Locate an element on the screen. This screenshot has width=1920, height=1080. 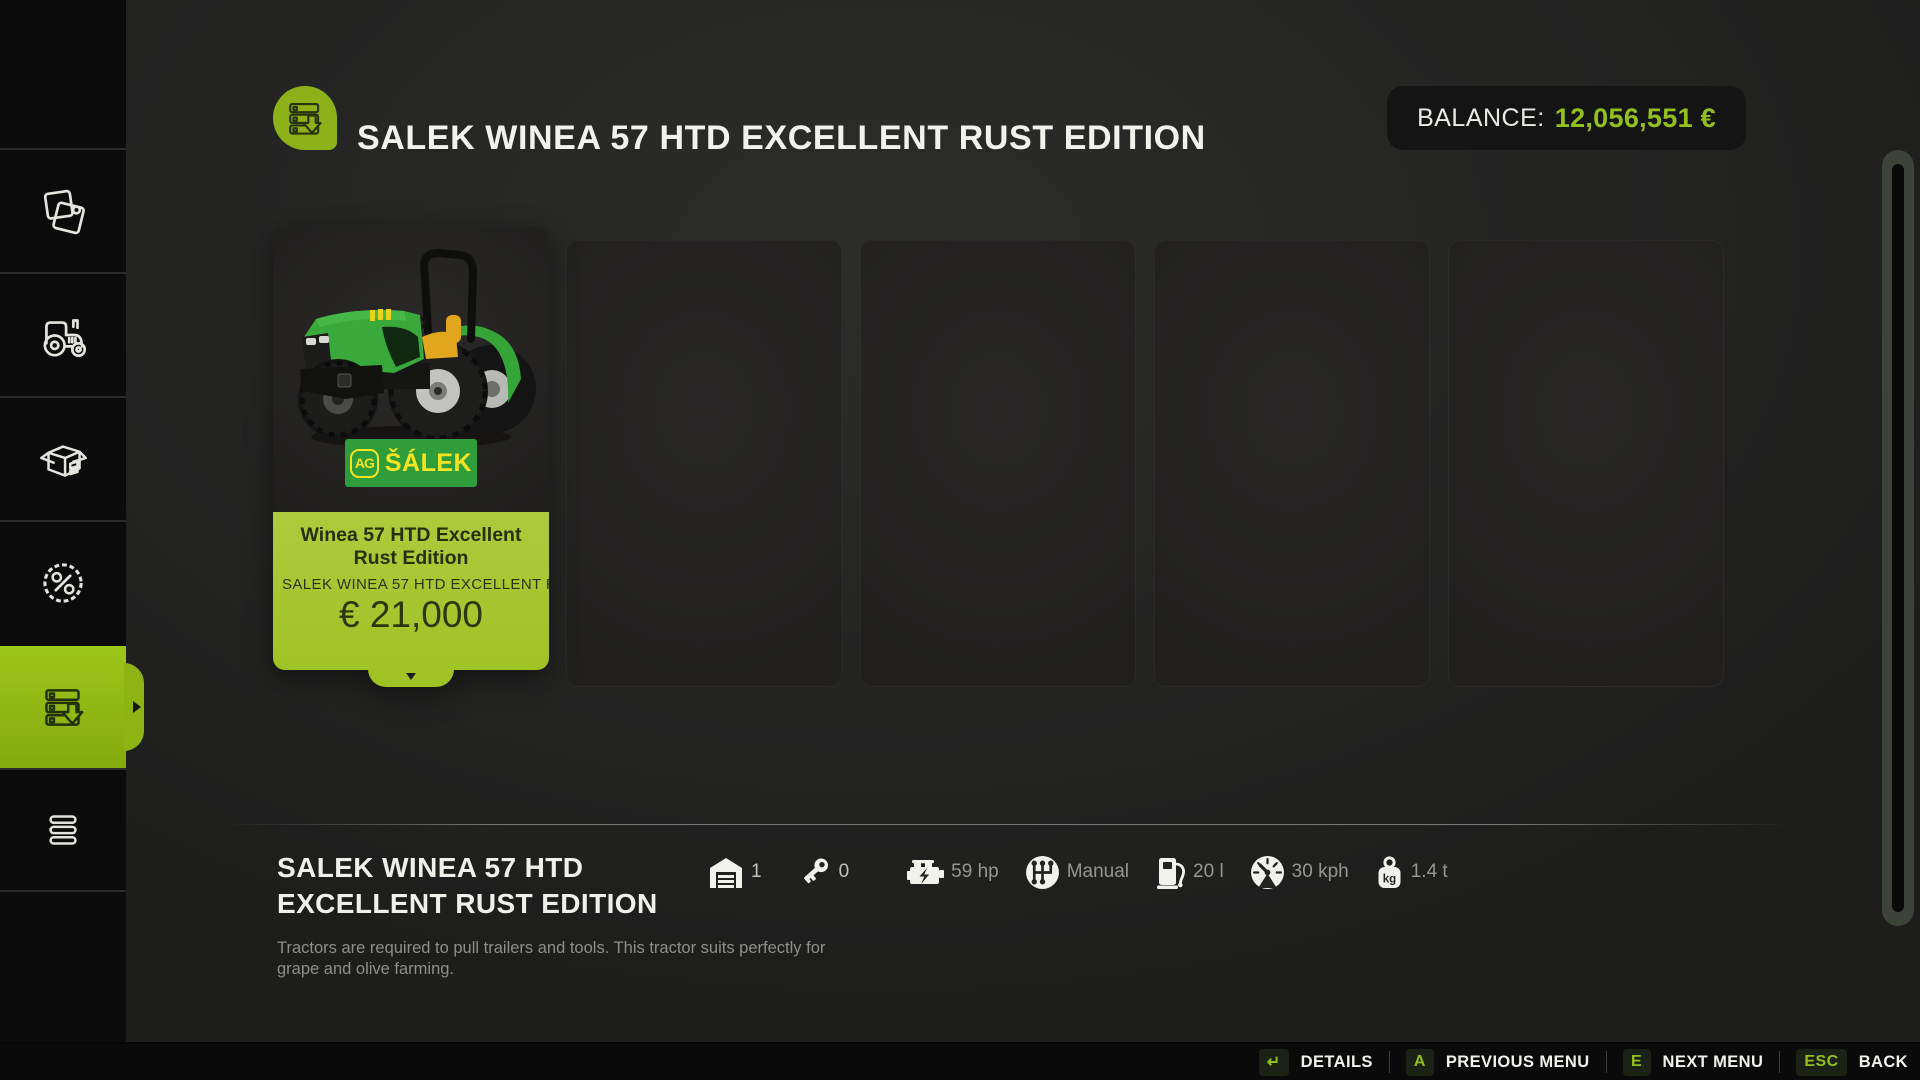
sidebar-item-vehicles is located at coordinates (63, 334).